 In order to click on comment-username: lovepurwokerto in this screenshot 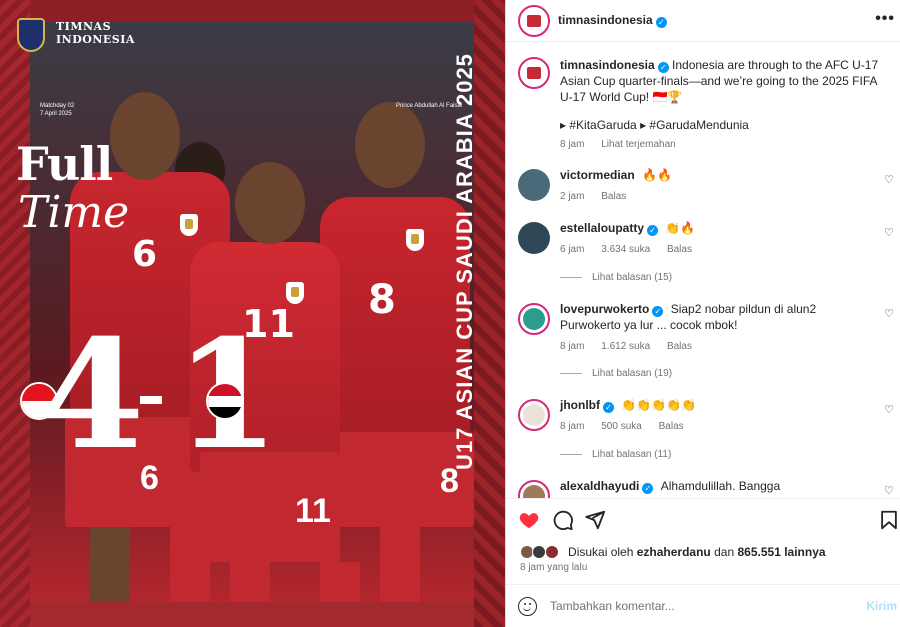, I will do `click(604, 309)`.